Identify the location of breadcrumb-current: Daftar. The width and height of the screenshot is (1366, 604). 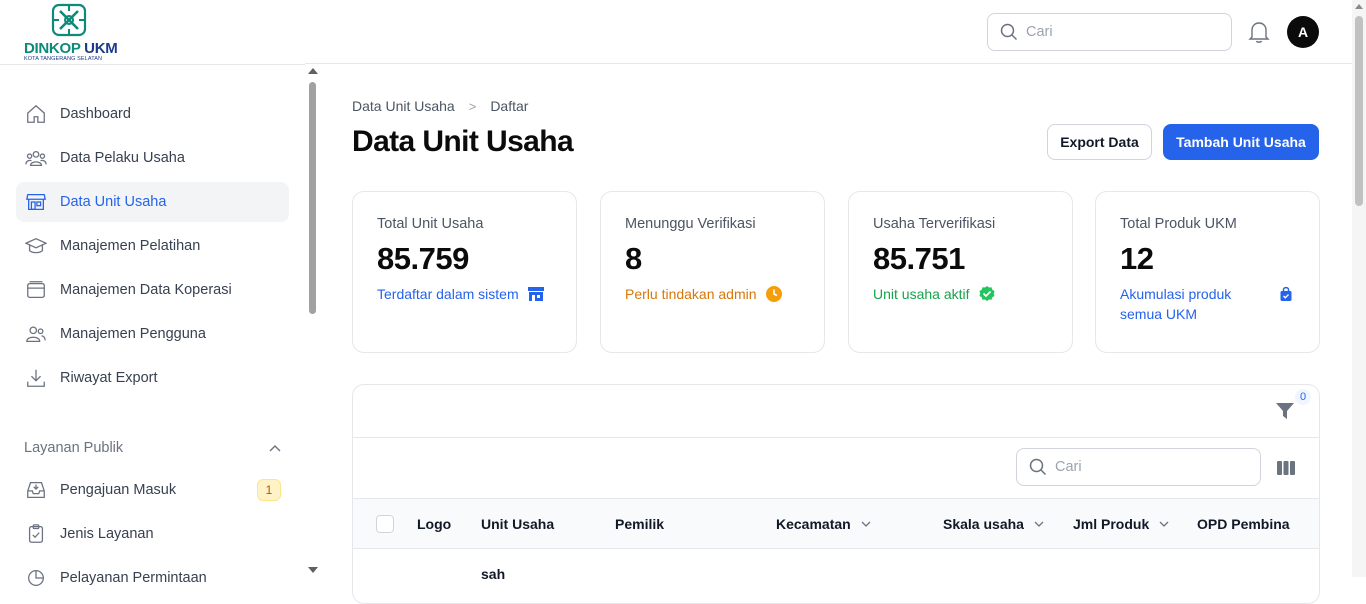
(509, 106).